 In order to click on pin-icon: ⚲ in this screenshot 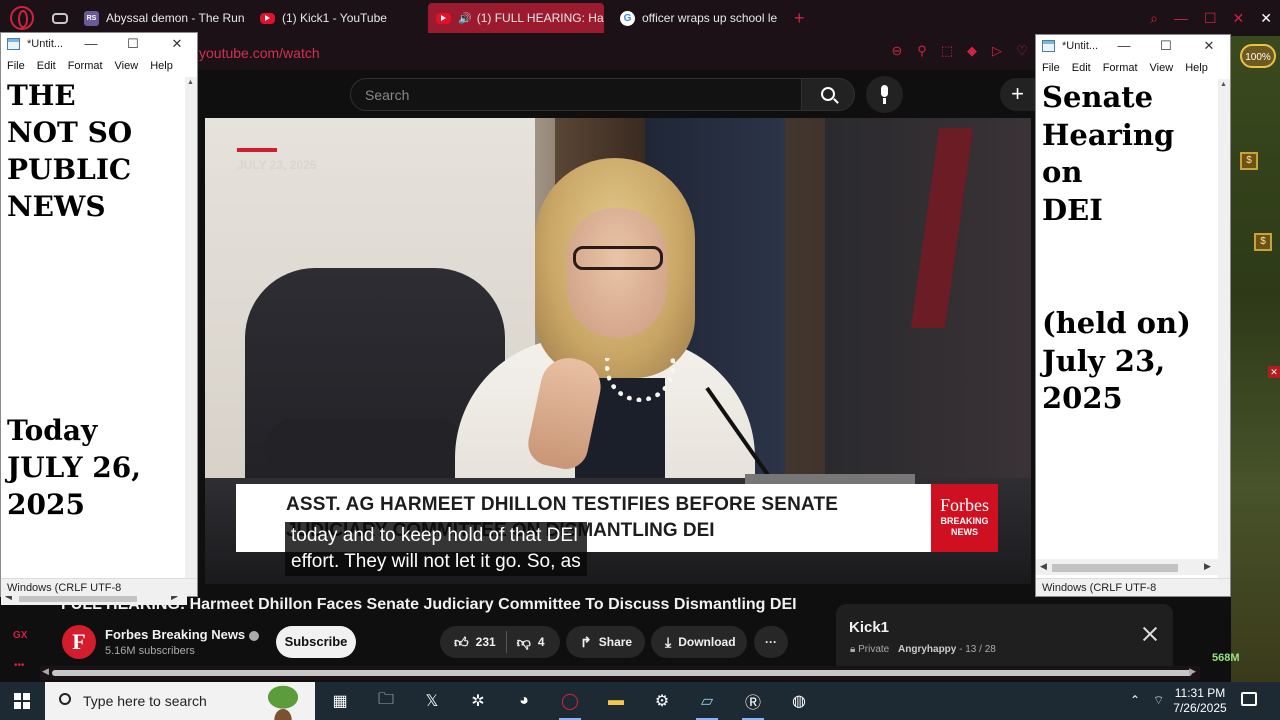, I will do `click(922, 51)`.